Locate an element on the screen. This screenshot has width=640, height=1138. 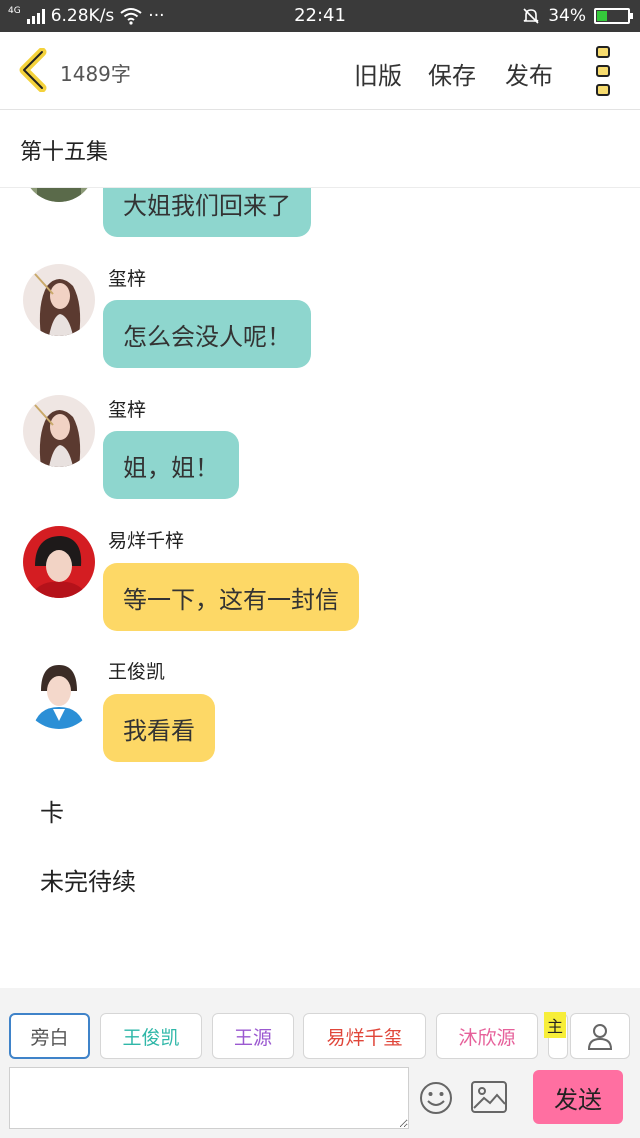
avatar-character-girl is located at coordinates (59, 195).